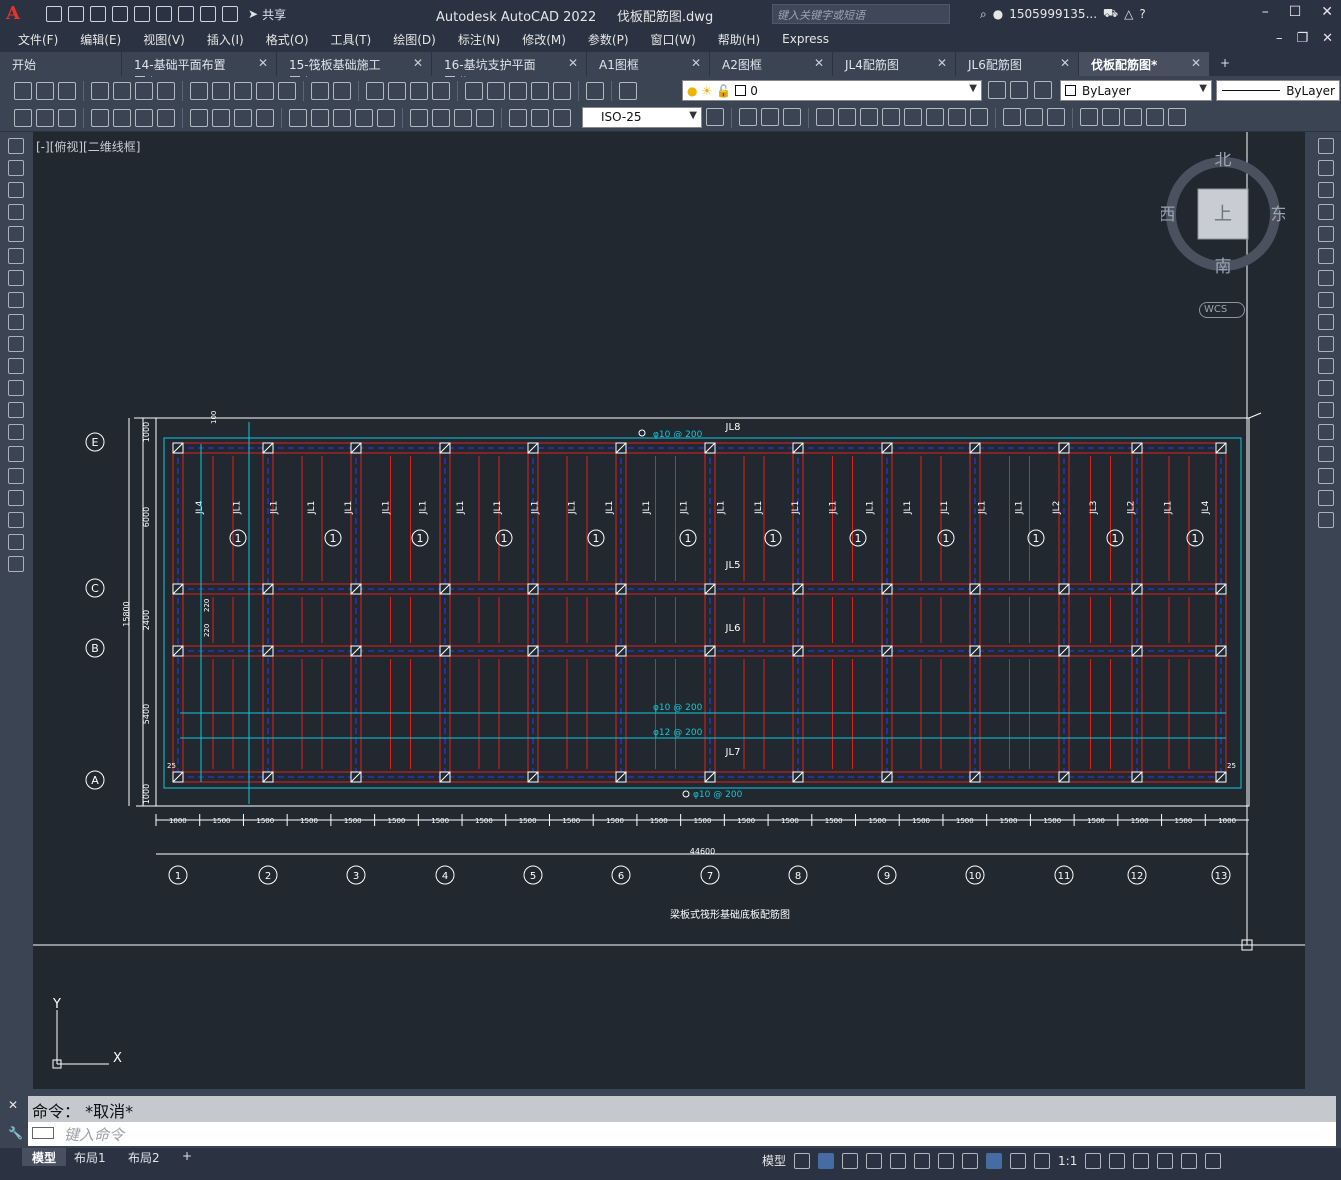  Describe the element at coordinates (221, 117) in the screenshot. I see `dim-jogged-icon` at that location.